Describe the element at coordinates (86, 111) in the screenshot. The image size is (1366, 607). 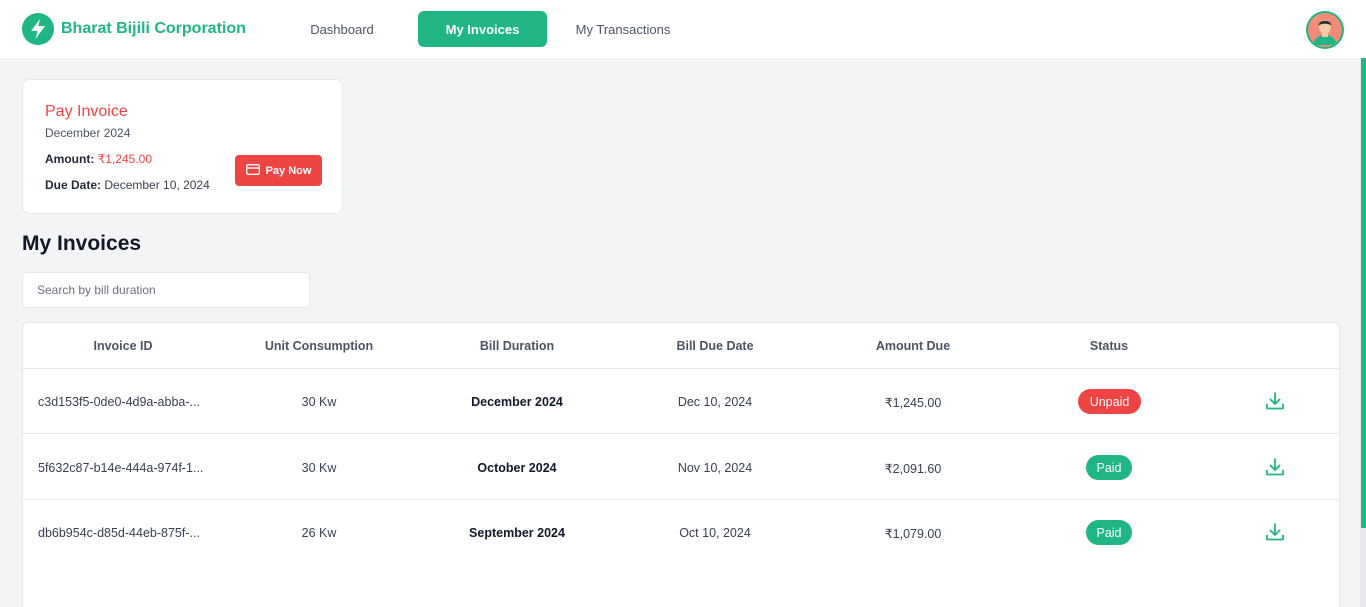
I see `pay-invoice-title: Pay Invoice` at that location.